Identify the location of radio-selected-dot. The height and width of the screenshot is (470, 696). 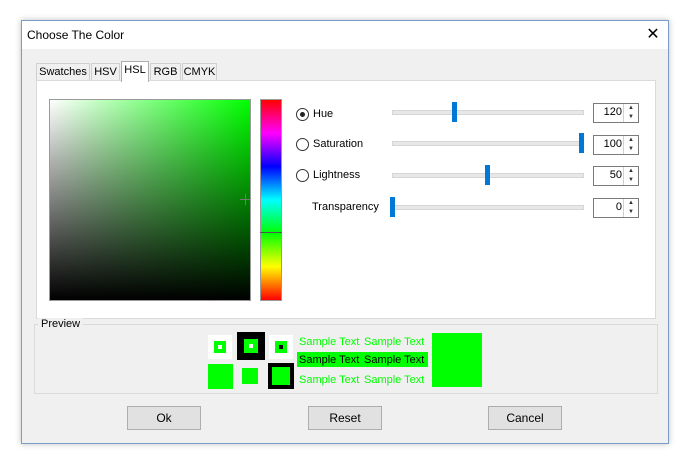
(302, 114).